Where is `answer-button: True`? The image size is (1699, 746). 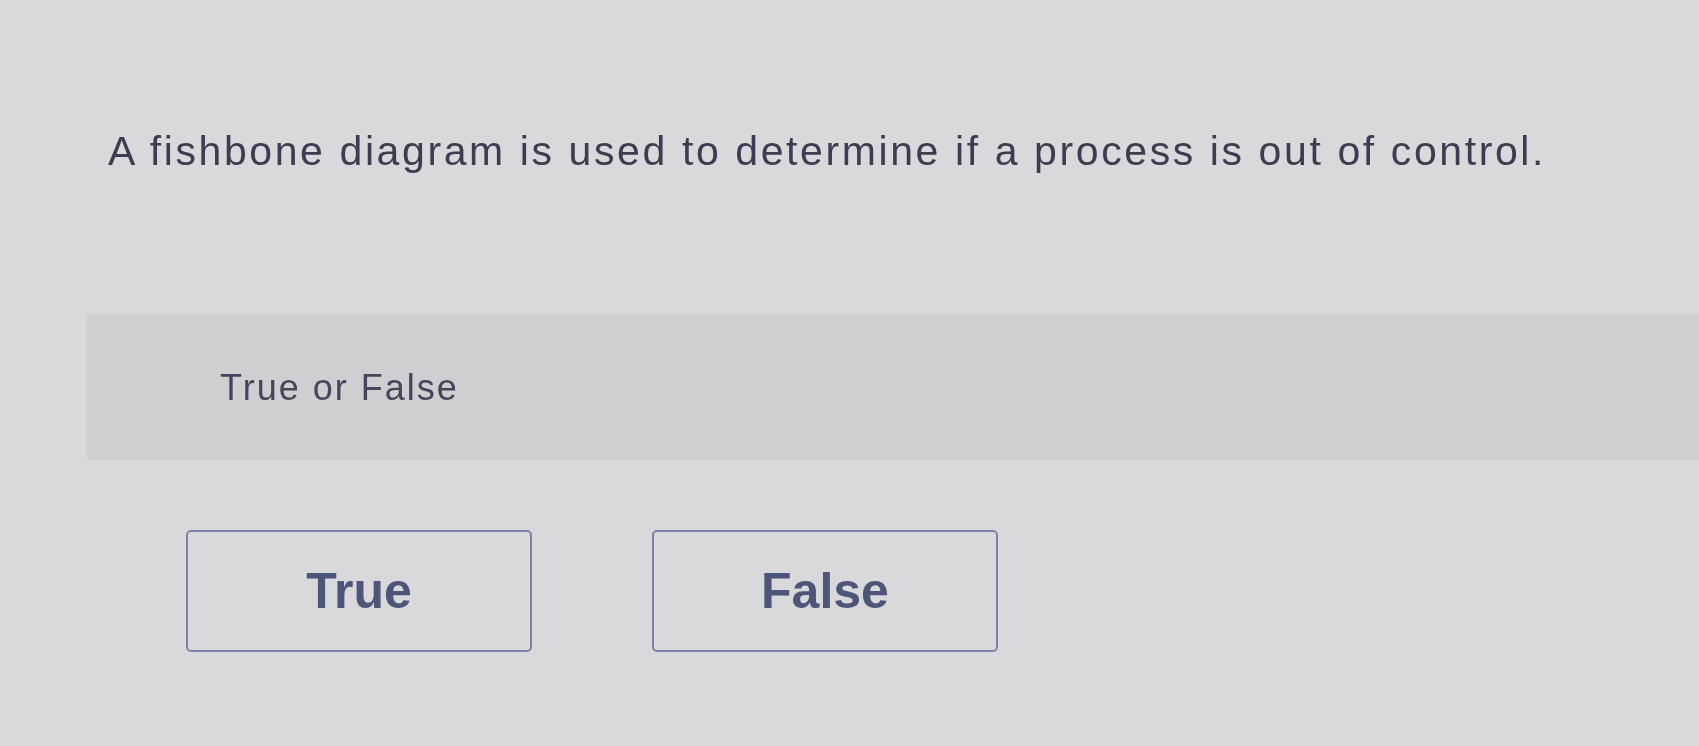
answer-button: True is located at coordinates (359, 591).